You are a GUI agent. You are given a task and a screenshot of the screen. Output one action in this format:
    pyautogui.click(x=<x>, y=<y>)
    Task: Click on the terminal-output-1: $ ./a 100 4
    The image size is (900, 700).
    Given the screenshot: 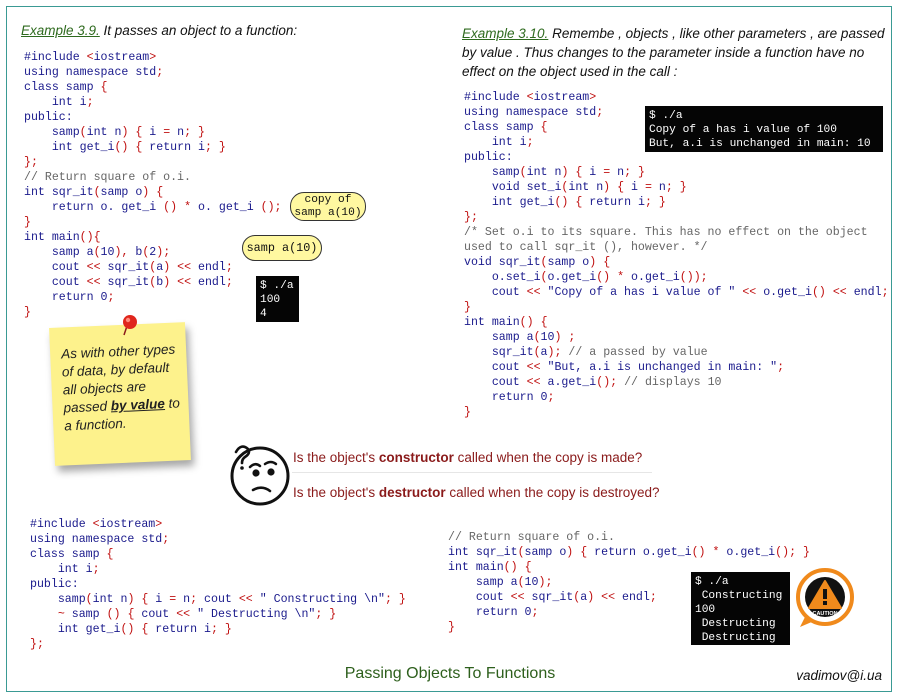 What is the action you would take?
    pyautogui.click(x=277, y=299)
    